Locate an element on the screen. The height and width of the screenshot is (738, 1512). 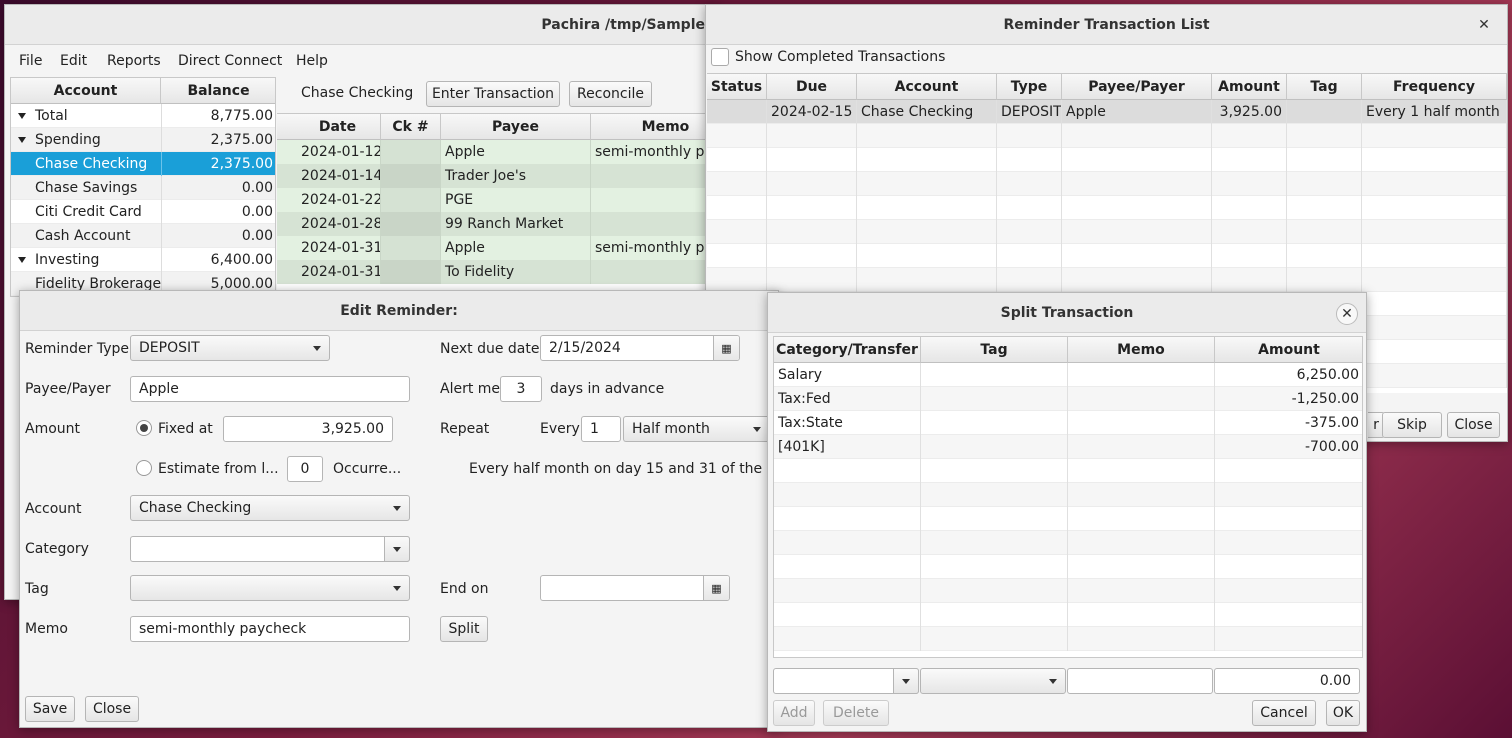
split-button: Split is located at coordinates (464, 629).